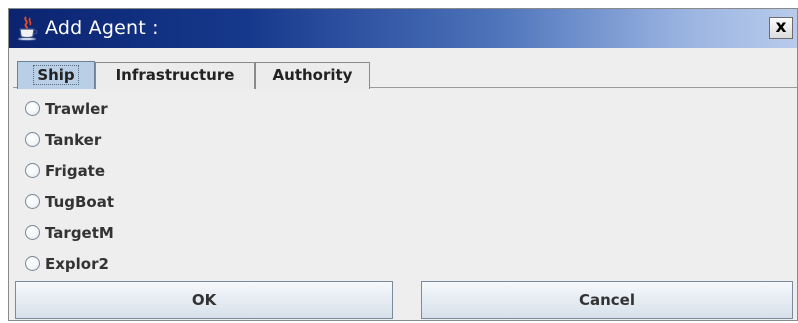  What do you see at coordinates (80, 202) in the screenshot?
I see `radio-label: TugBoat` at bounding box center [80, 202].